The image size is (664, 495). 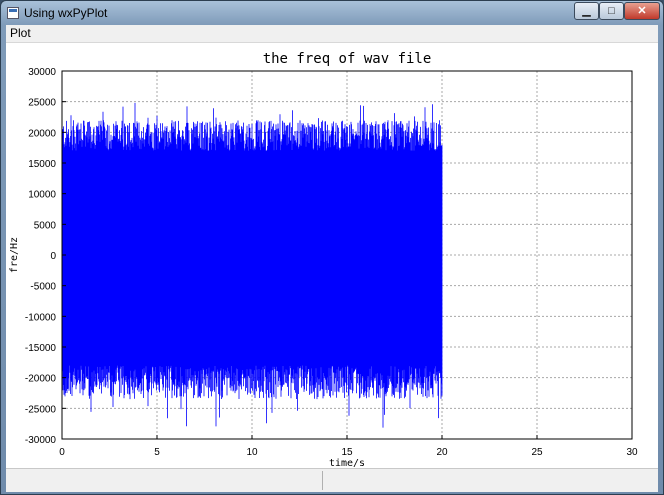 What do you see at coordinates (347, 59) in the screenshot?
I see `chart-title: the freq of wav file` at bounding box center [347, 59].